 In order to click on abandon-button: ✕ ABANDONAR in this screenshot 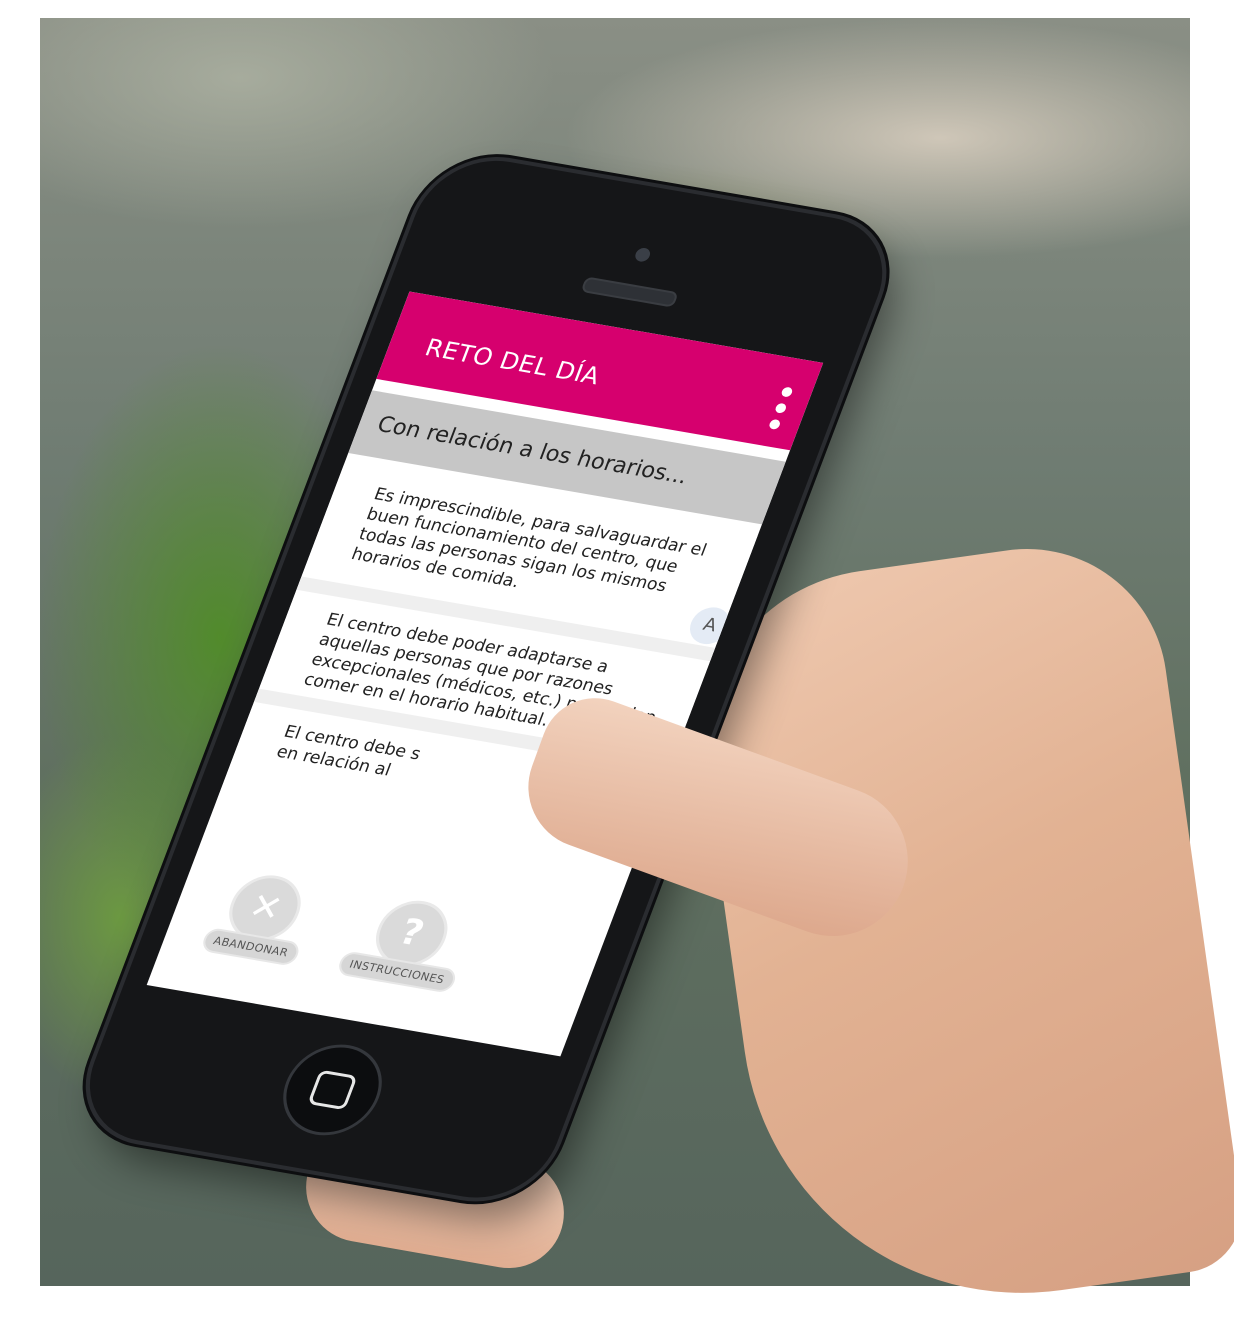, I will do `click(262, 917)`.